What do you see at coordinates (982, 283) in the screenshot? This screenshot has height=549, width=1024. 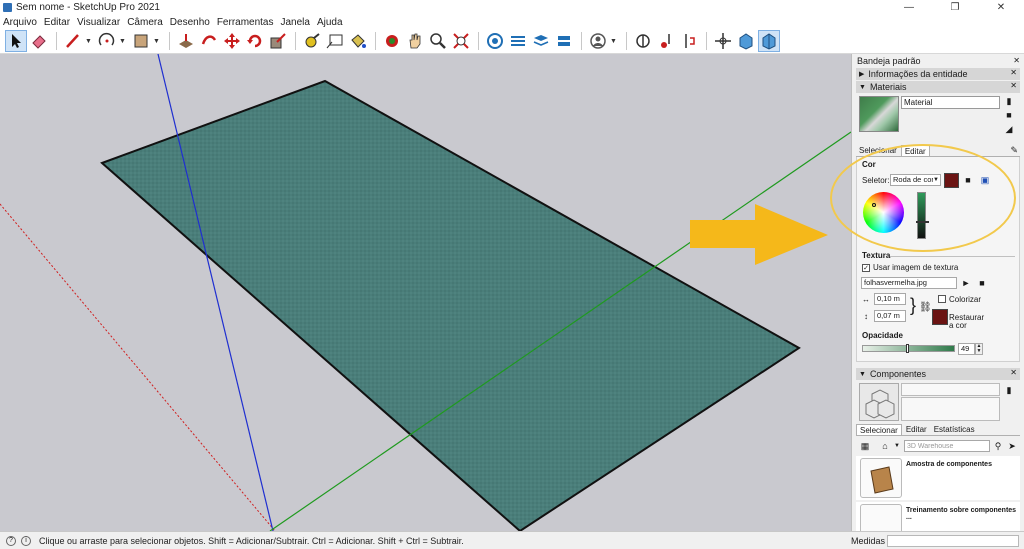 I see `texture-edit-icon: ■` at bounding box center [982, 283].